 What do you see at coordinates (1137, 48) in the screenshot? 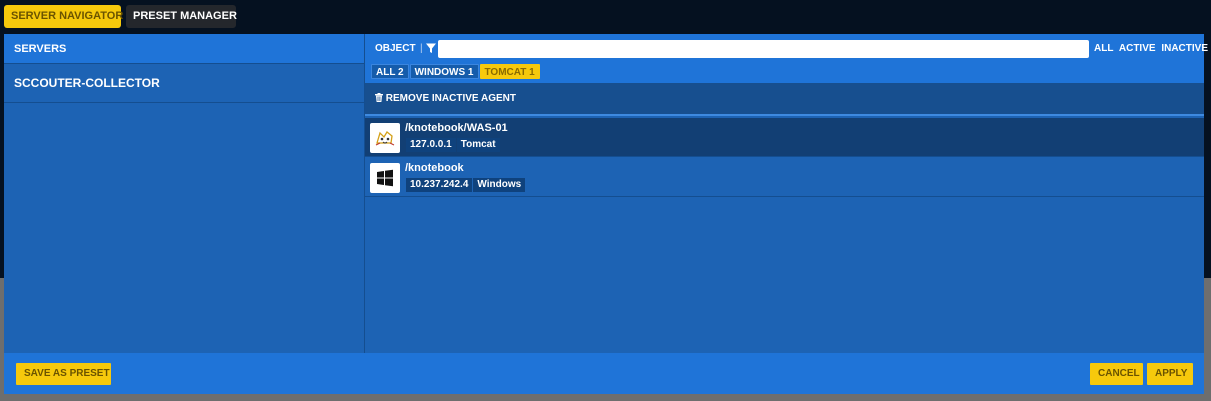
I see `status-filter-active: ACTIVE` at bounding box center [1137, 48].